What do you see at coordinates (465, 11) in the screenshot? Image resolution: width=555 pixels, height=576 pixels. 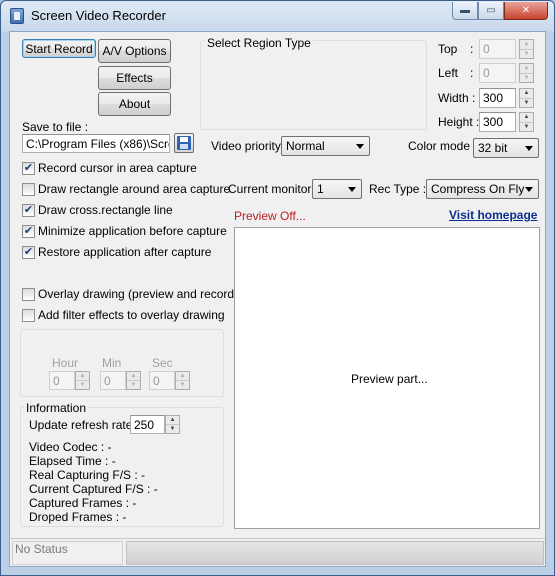 I see `minimize-button: ▬` at bounding box center [465, 11].